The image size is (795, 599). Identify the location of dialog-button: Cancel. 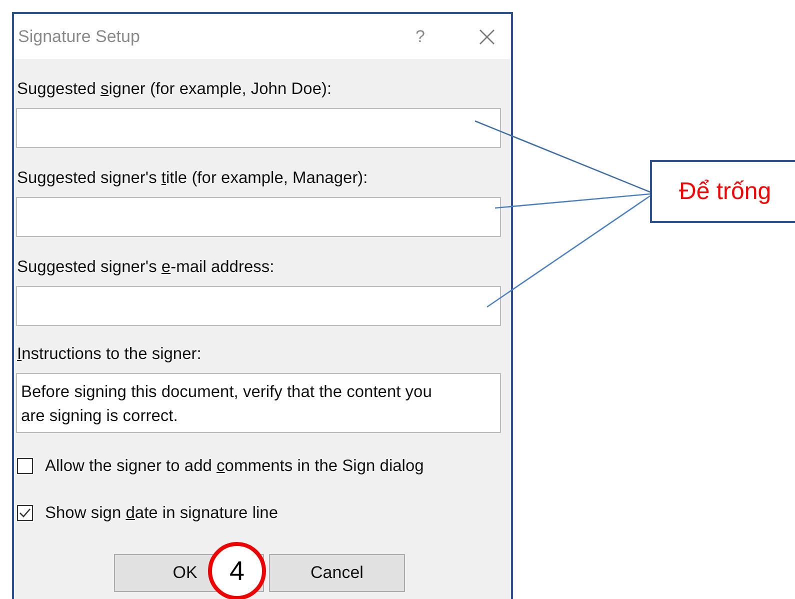
(337, 573).